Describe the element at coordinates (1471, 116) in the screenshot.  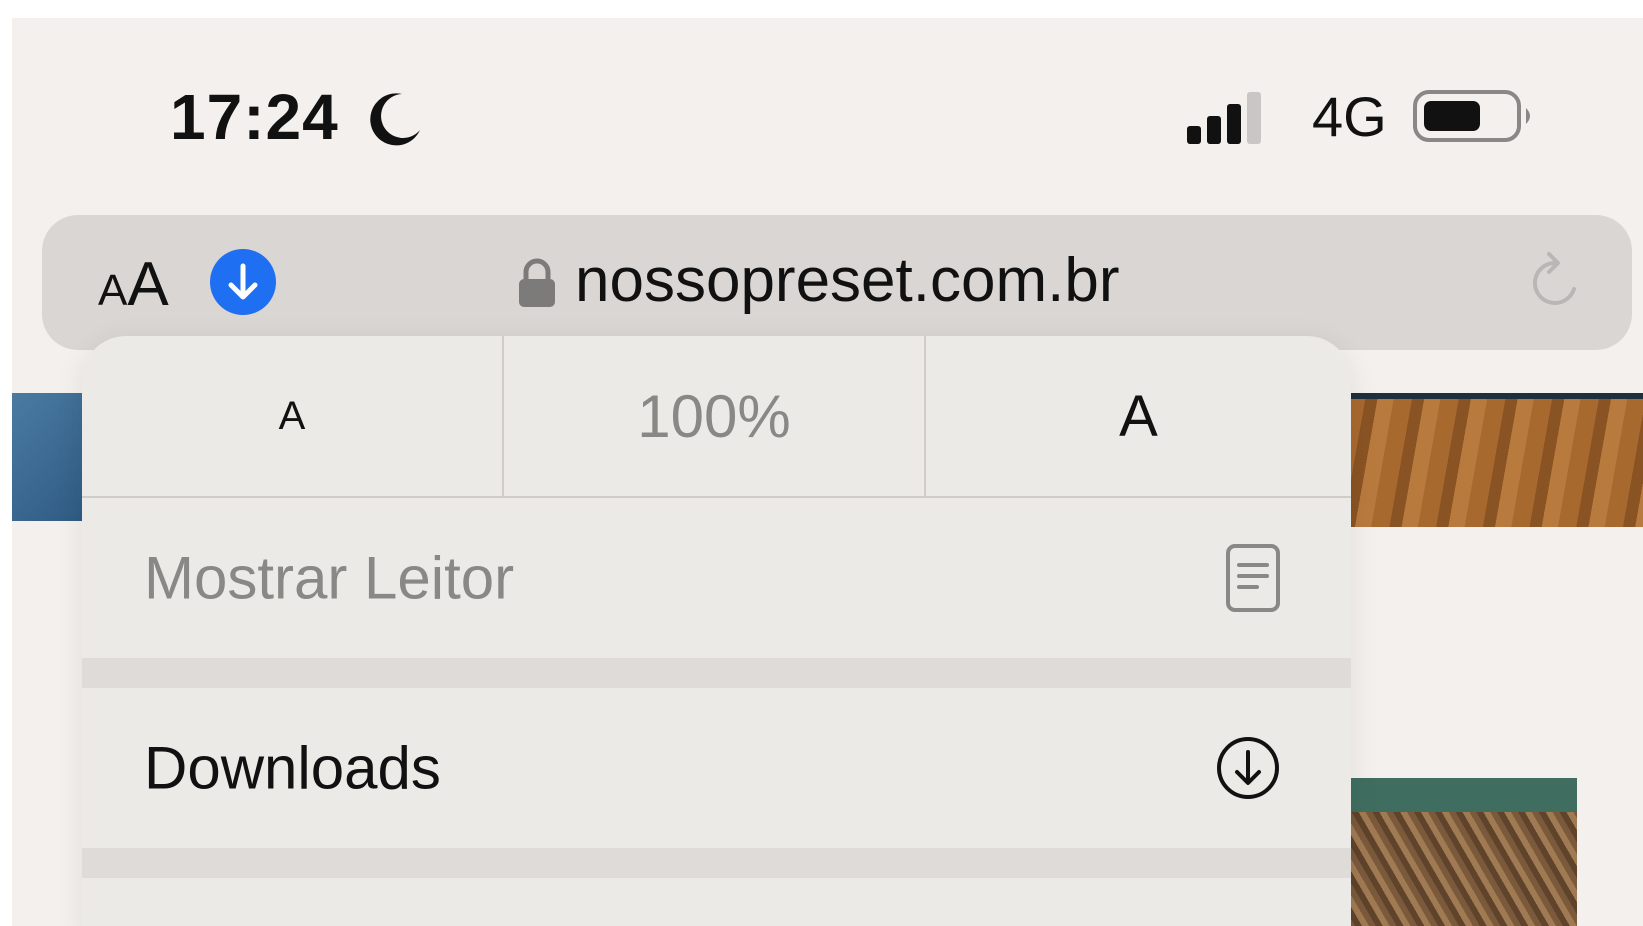
I see `battery-icon` at that location.